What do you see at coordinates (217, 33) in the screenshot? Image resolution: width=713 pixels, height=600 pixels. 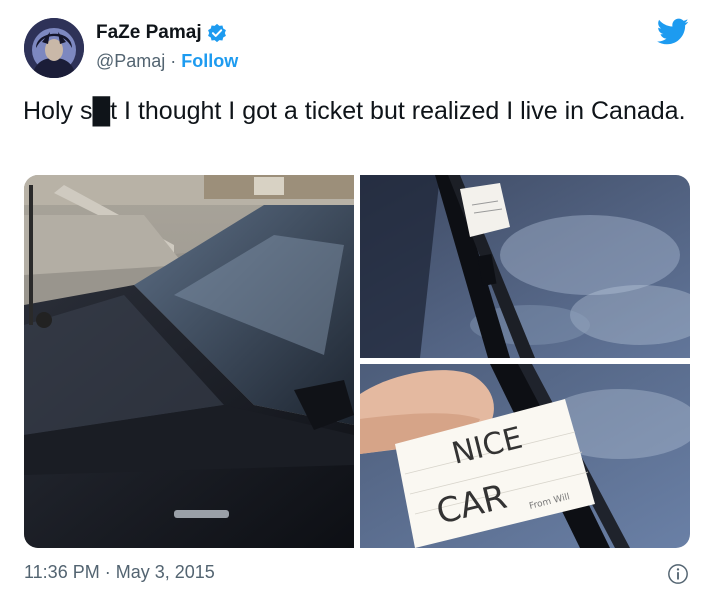 I see `verified-badge-icon` at bounding box center [217, 33].